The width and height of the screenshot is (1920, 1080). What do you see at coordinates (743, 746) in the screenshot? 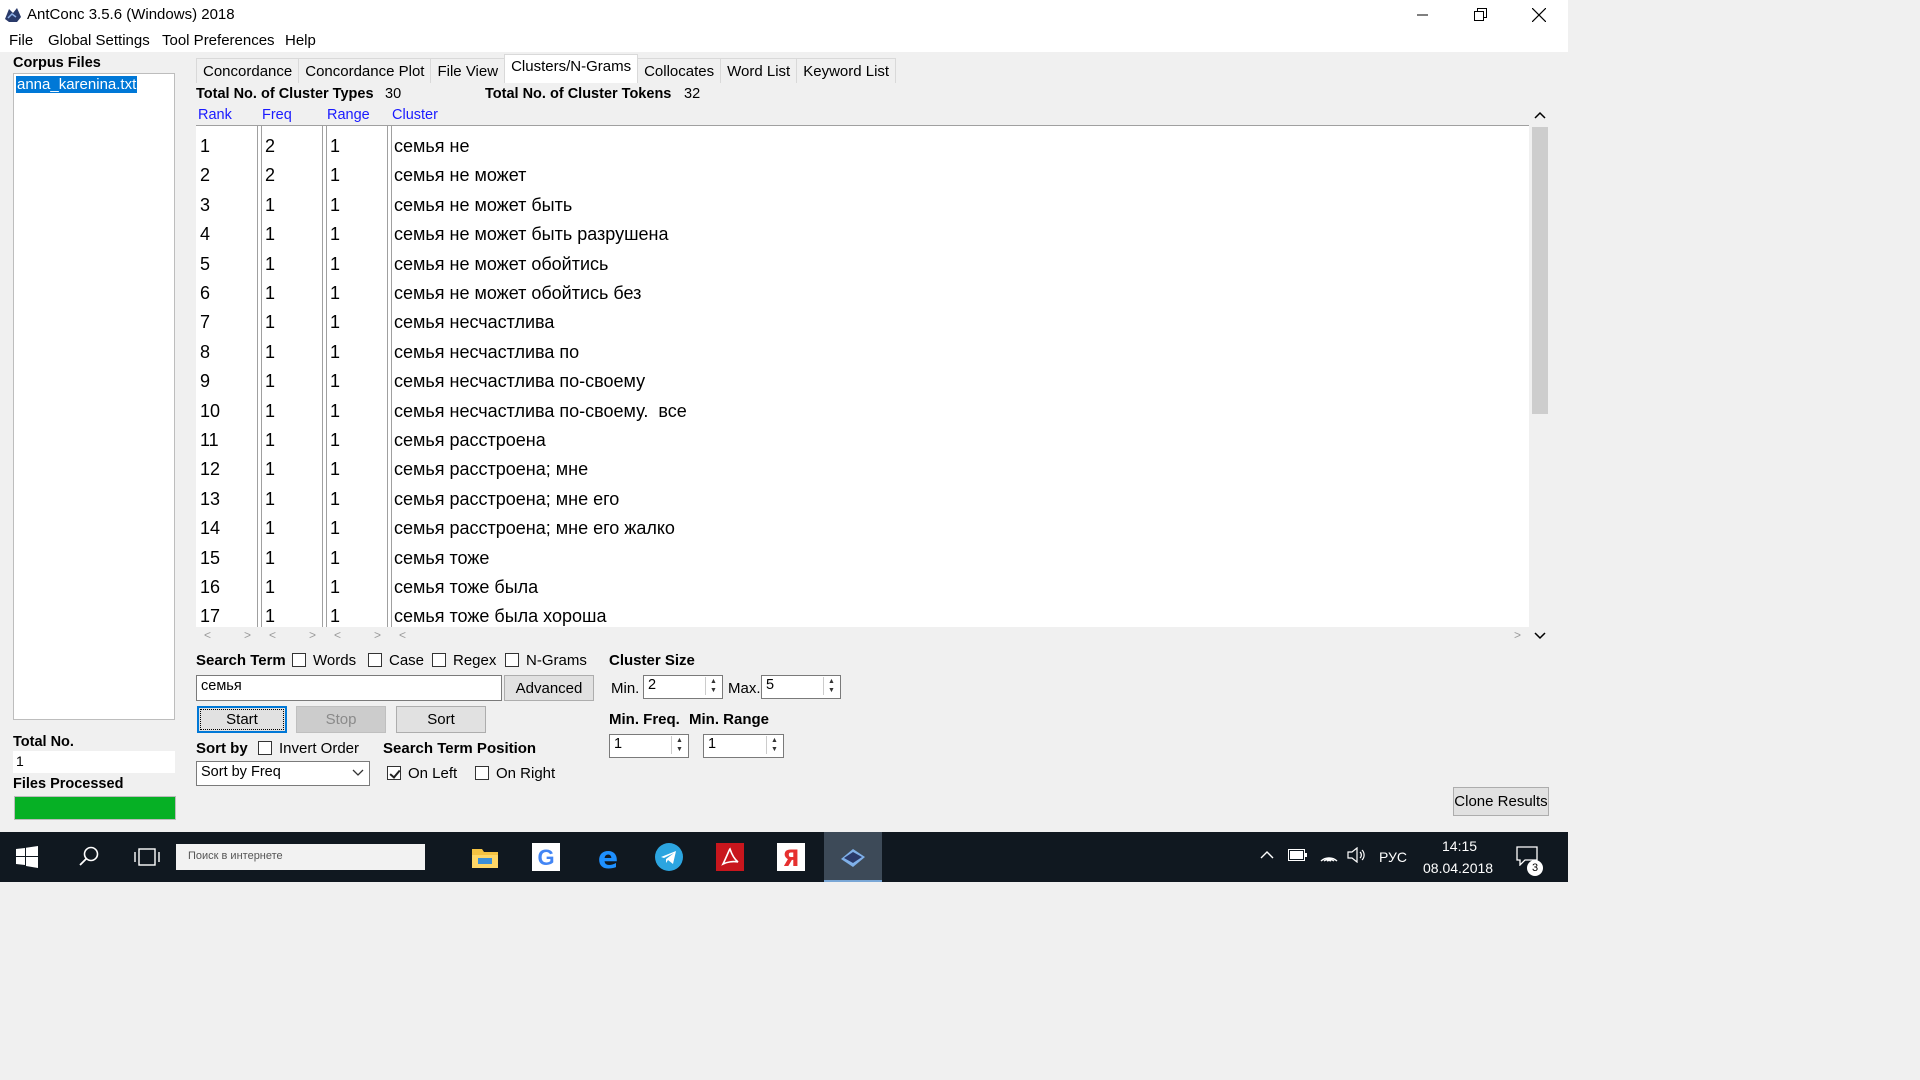
I see `min-range-spinner: 1 ▲ ▼` at bounding box center [743, 746].